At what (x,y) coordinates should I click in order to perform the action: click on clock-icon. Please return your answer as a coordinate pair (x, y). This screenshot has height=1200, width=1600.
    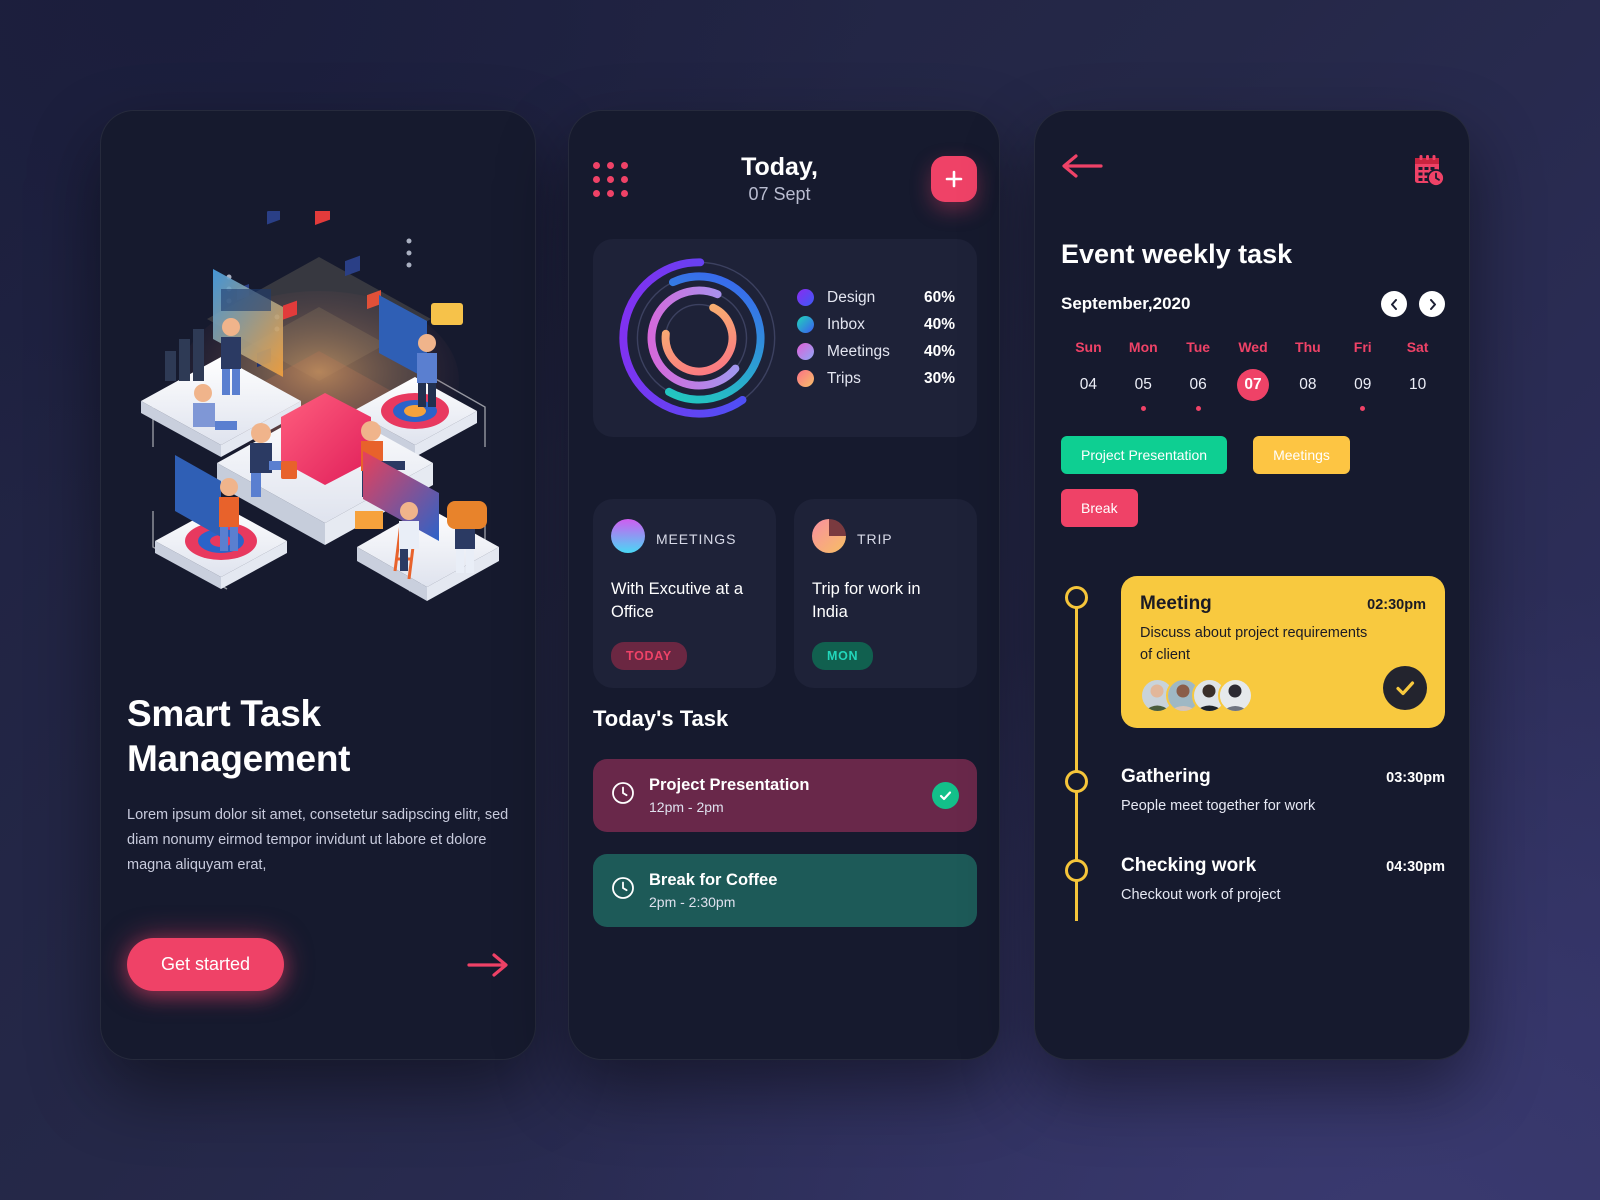
    Looking at the image, I should click on (623, 890).